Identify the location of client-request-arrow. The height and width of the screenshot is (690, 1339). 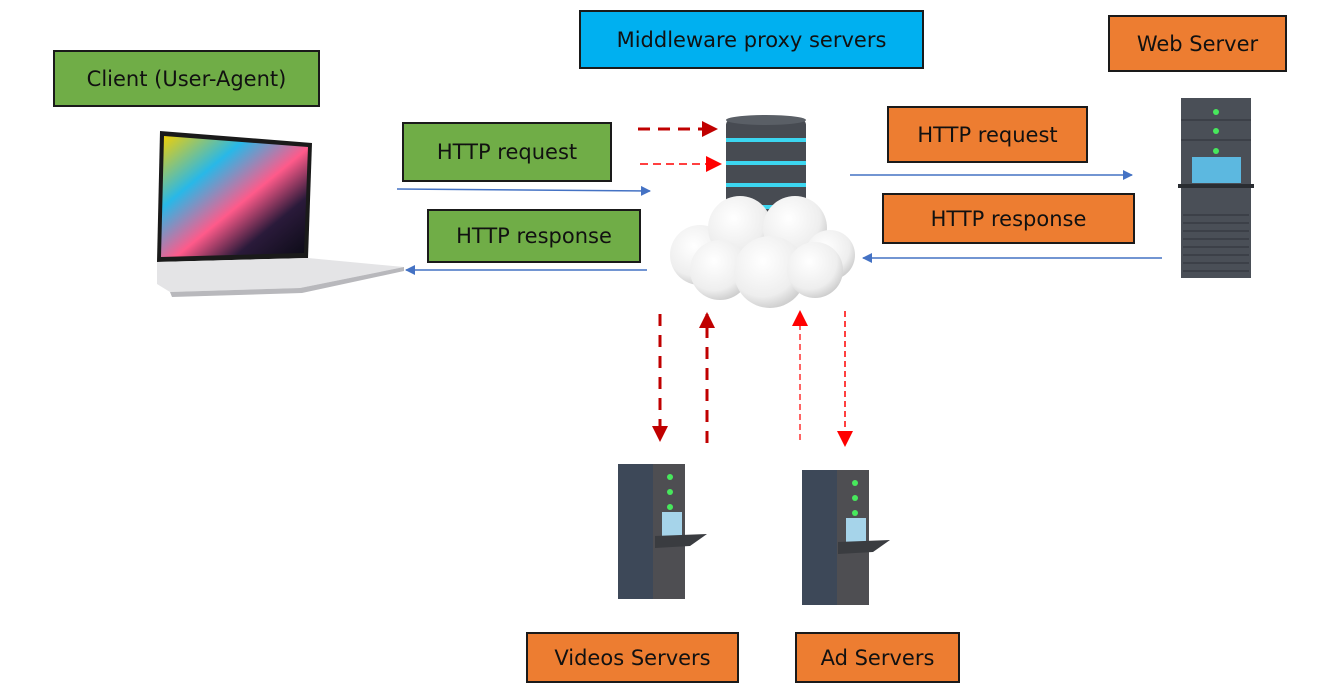
(523, 190).